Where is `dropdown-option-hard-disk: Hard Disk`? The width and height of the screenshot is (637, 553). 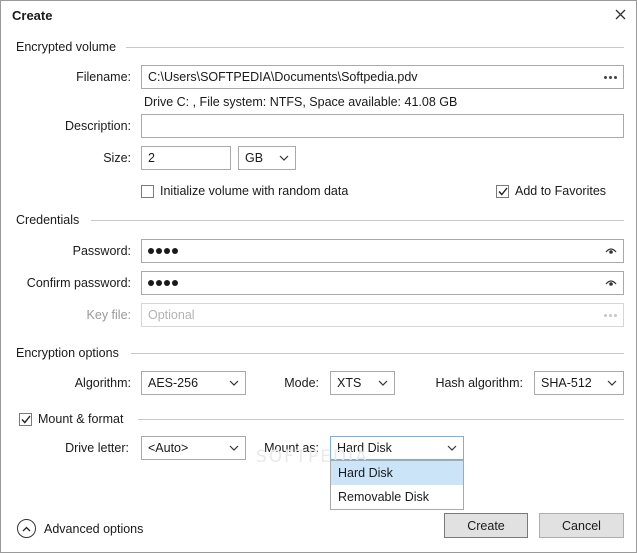 dropdown-option-hard-disk: Hard Disk is located at coordinates (397, 473).